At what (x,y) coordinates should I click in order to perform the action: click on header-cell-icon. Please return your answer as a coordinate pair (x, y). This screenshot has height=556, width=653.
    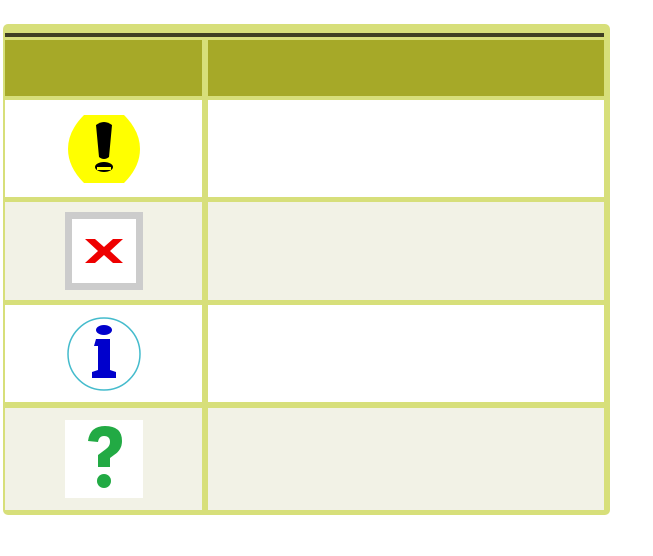
    Looking at the image, I should click on (103, 68).